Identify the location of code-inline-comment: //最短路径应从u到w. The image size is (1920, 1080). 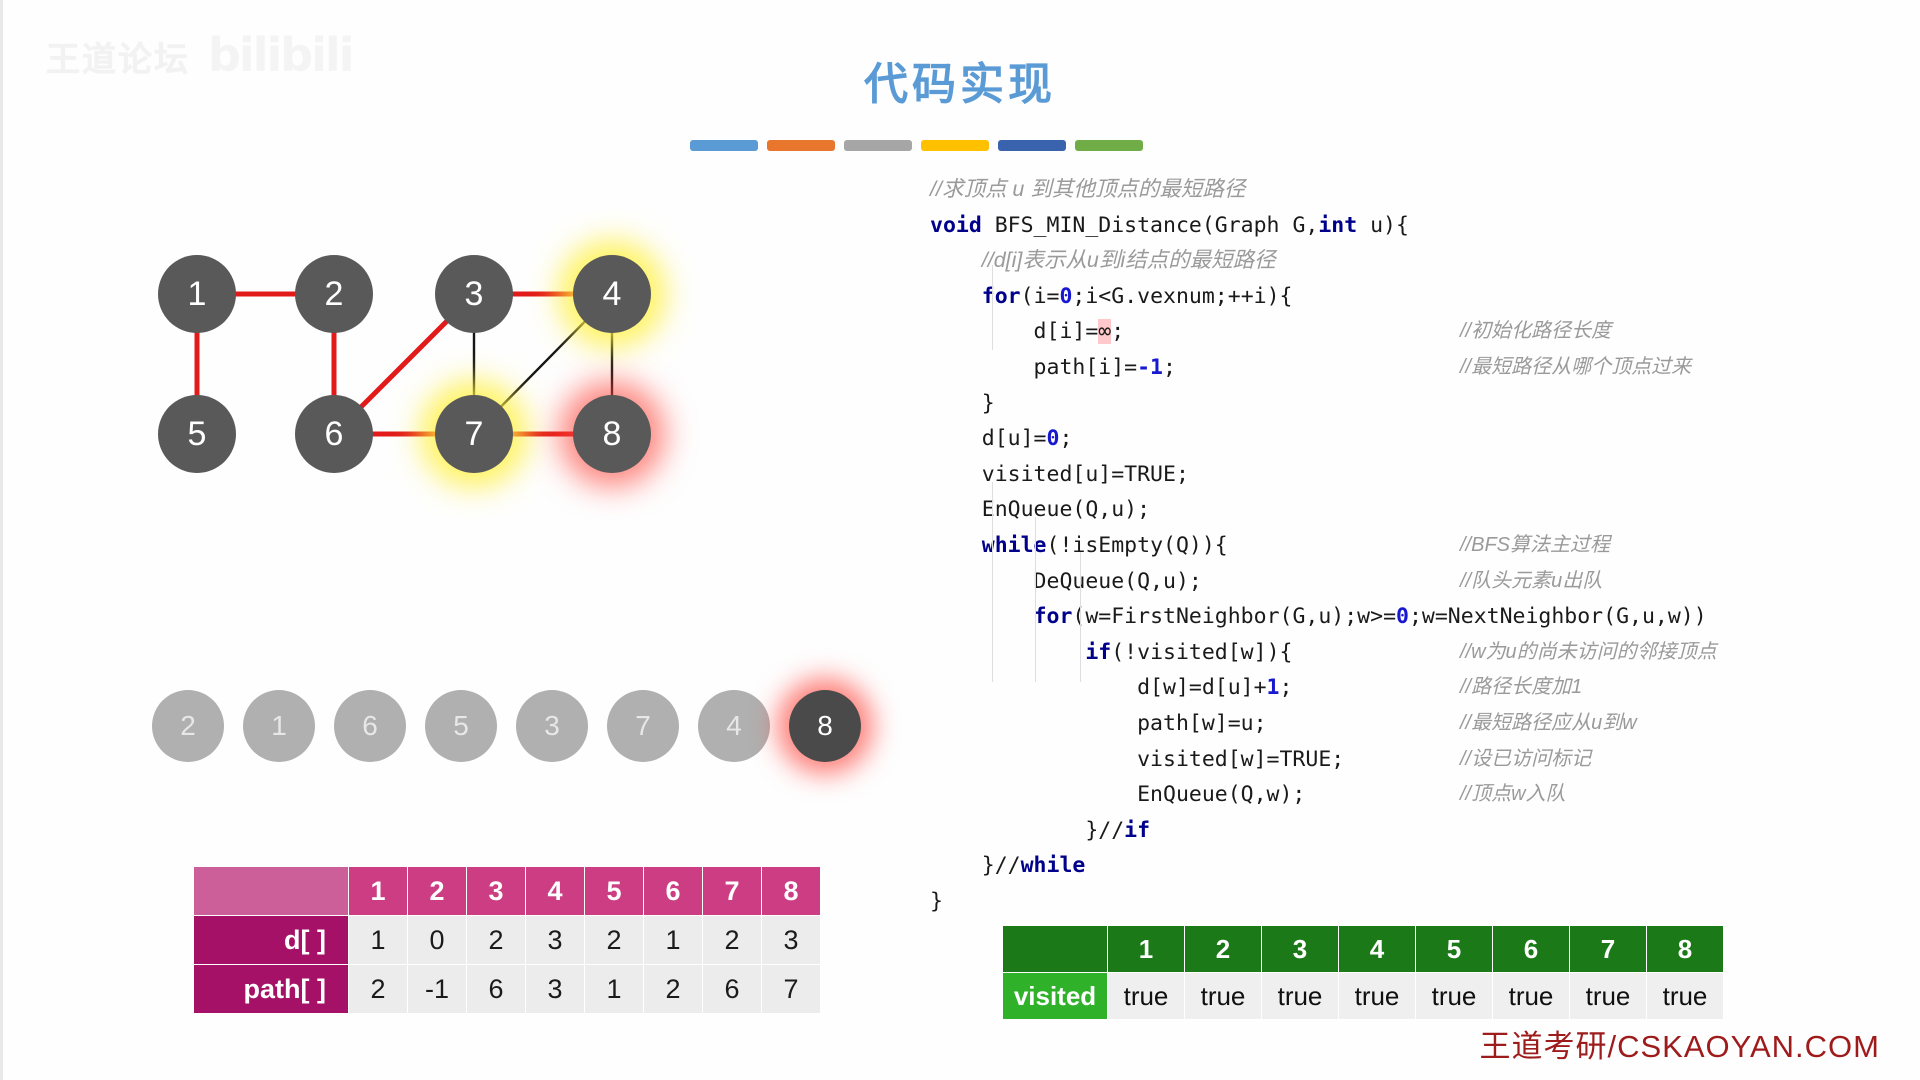
(1548, 722).